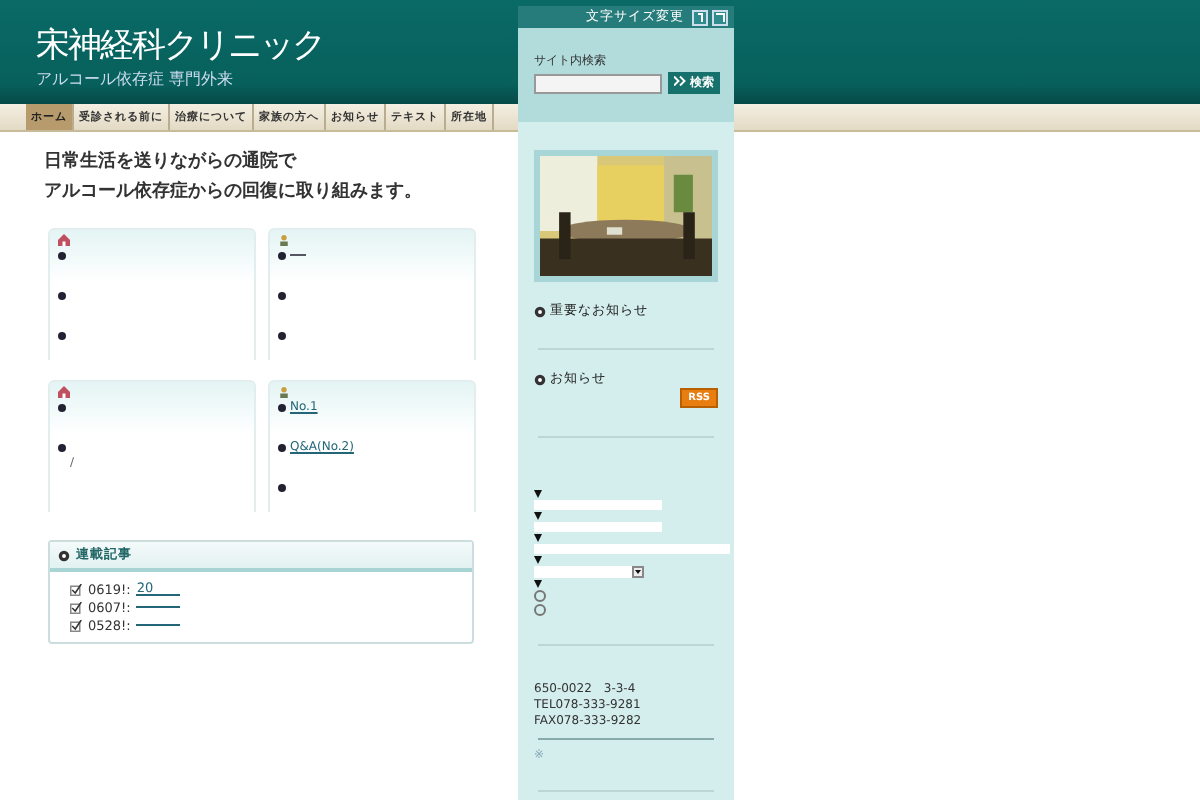 The image size is (1200, 800). Describe the element at coordinates (638, 572) in the screenshot. I see `dropdown-arrow-icon` at that location.